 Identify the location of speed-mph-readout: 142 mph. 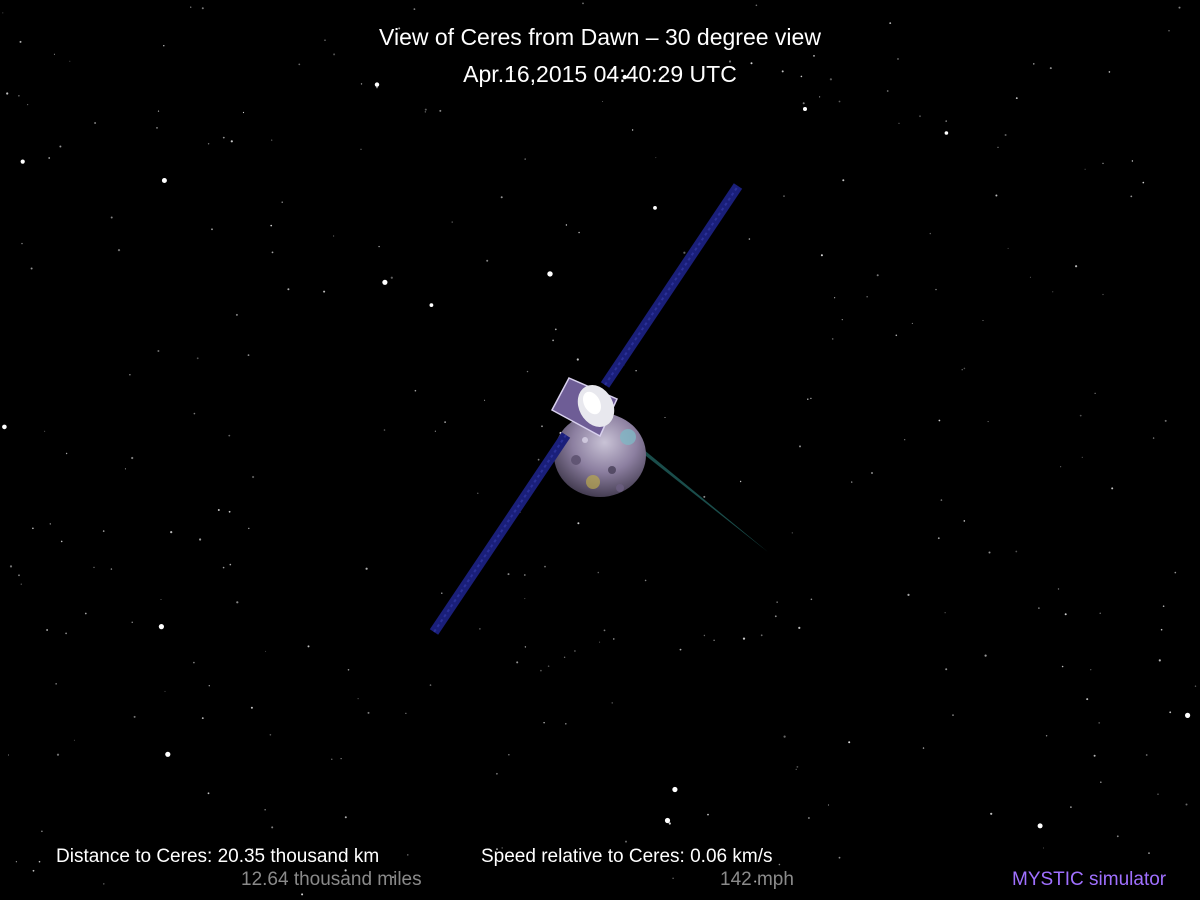
(757, 879).